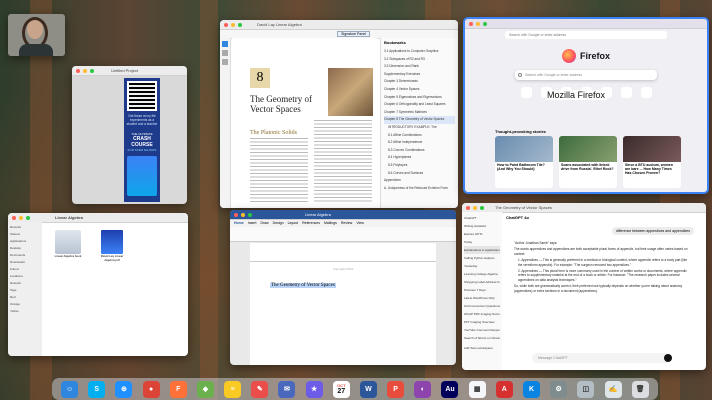 This screenshot has height=400, width=712. Describe the element at coordinates (419, 67) in the screenshot. I see `bookmark-item: 3.3 Dimension and Rank` at that location.